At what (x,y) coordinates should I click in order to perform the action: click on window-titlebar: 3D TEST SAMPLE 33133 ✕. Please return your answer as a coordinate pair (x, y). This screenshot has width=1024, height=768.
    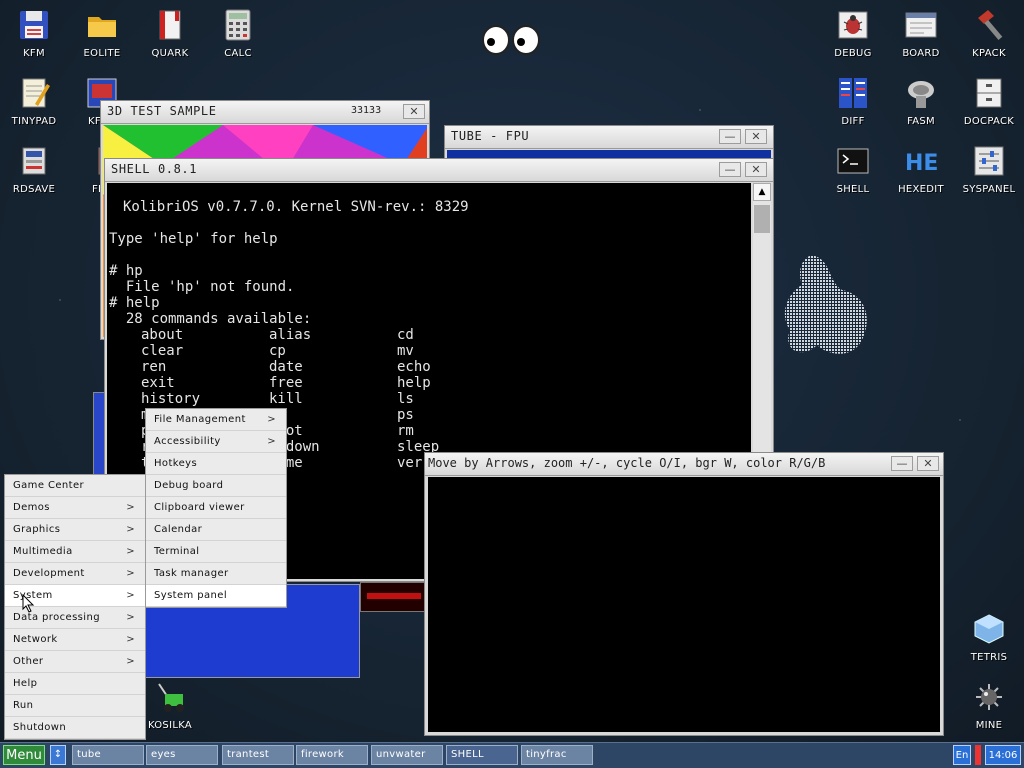
    Looking at the image, I should click on (265, 112).